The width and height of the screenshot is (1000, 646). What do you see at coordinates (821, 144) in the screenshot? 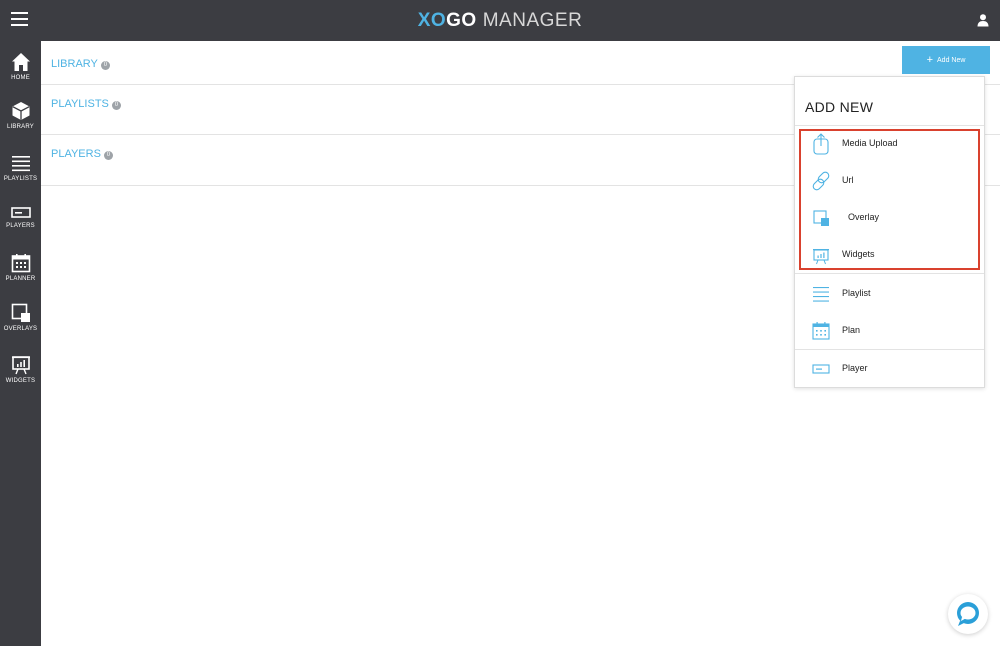
I see `upload-icon` at bounding box center [821, 144].